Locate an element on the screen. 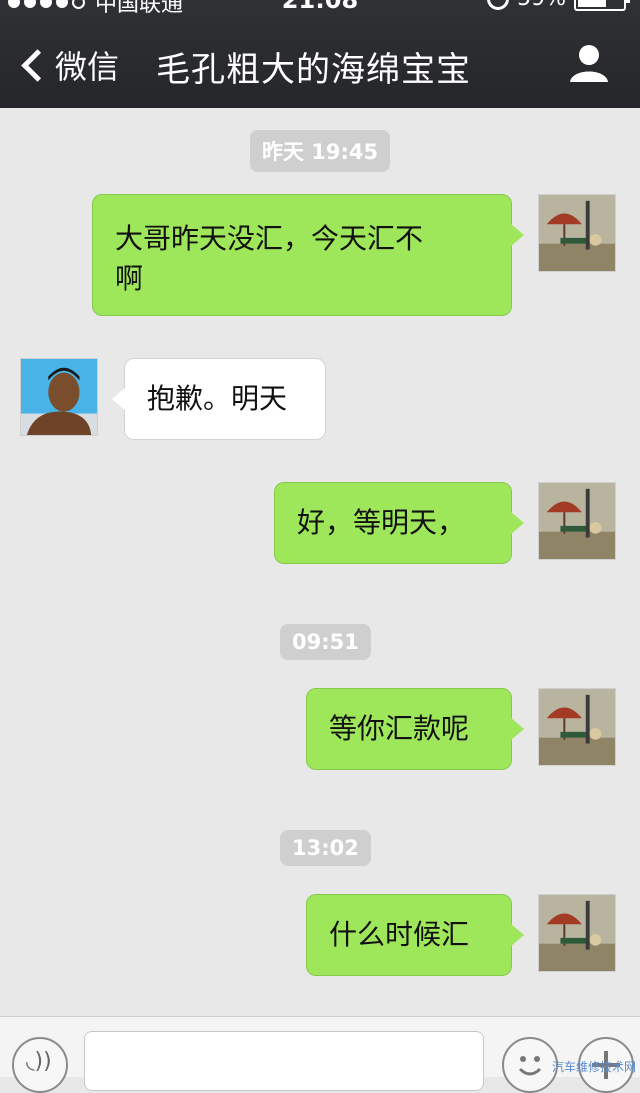 The image size is (640, 1093). message-input is located at coordinates (284, 1061).